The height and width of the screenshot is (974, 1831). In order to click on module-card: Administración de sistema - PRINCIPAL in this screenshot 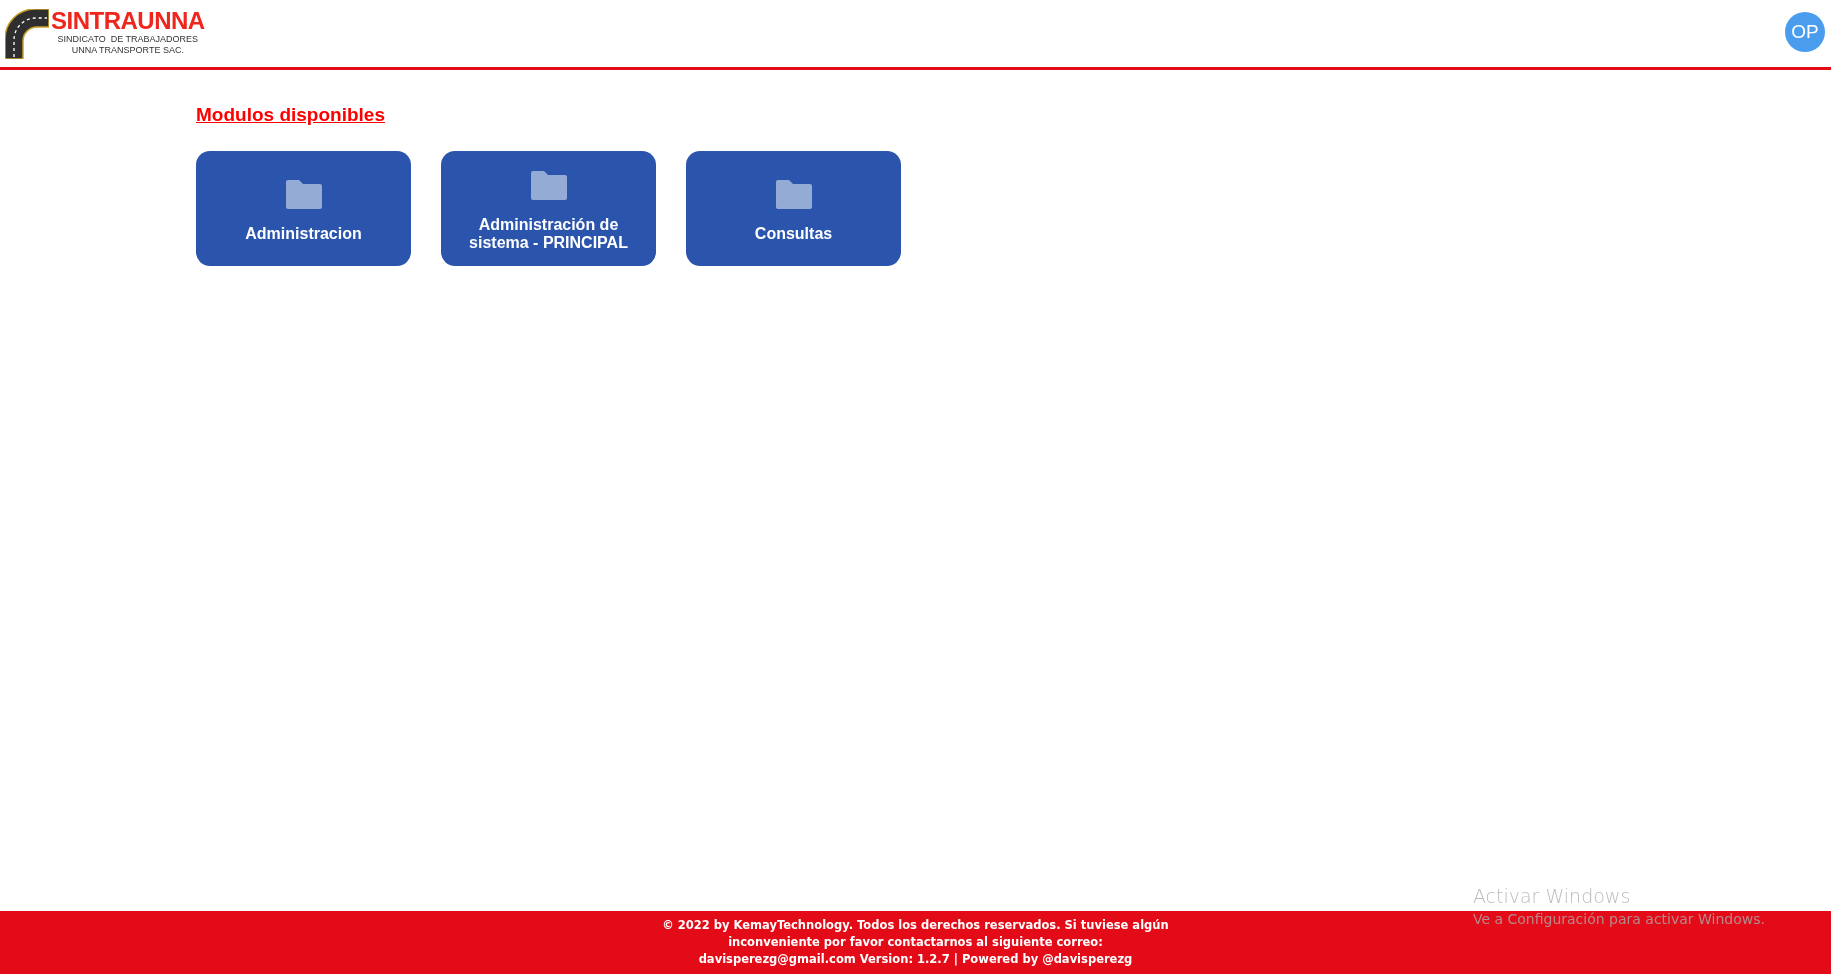, I will do `click(548, 208)`.